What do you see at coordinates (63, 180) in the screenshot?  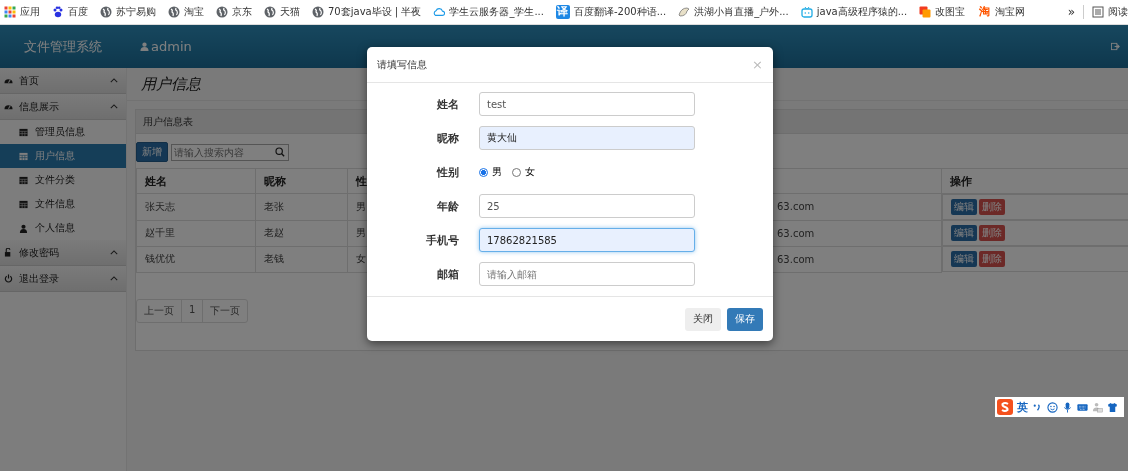 I see `sidebar-item: 文件分类` at bounding box center [63, 180].